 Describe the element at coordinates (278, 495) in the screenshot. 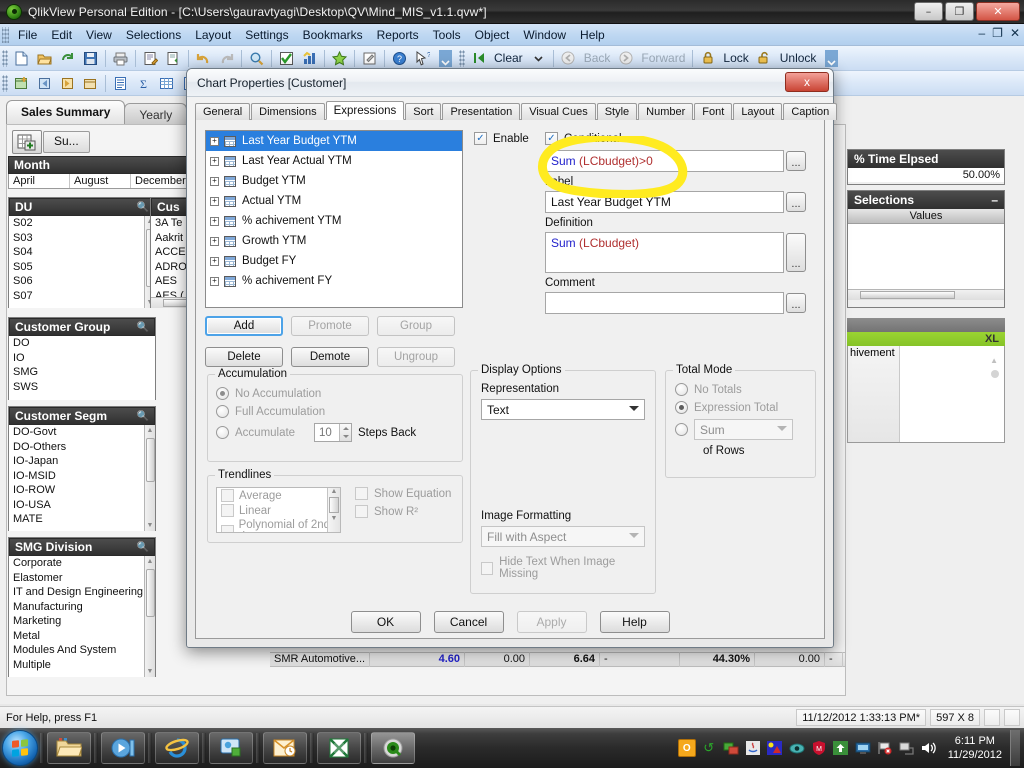

I see `trendline-item-average: Average` at that location.